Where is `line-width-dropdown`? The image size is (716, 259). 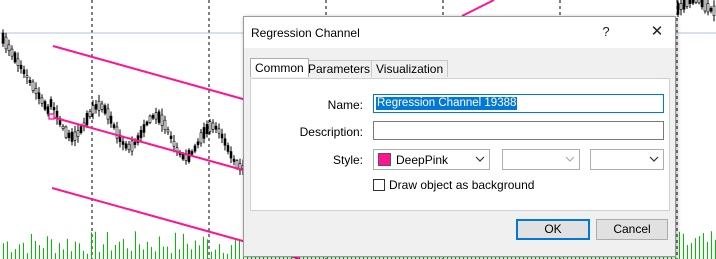 line-width-dropdown is located at coordinates (627, 159).